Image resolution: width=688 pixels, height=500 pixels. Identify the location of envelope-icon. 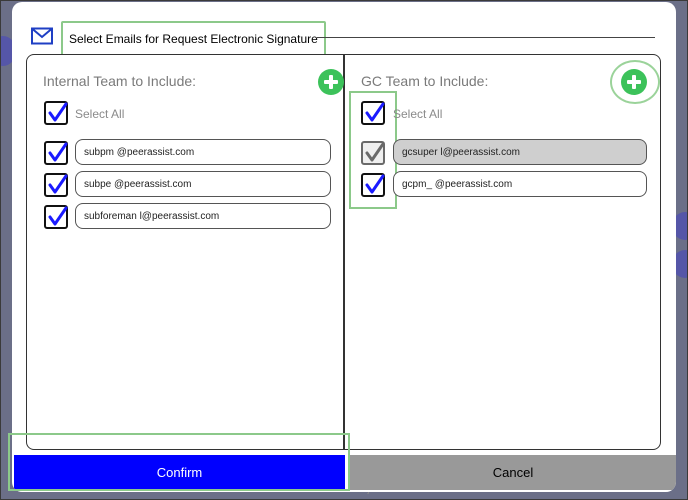
(42, 36).